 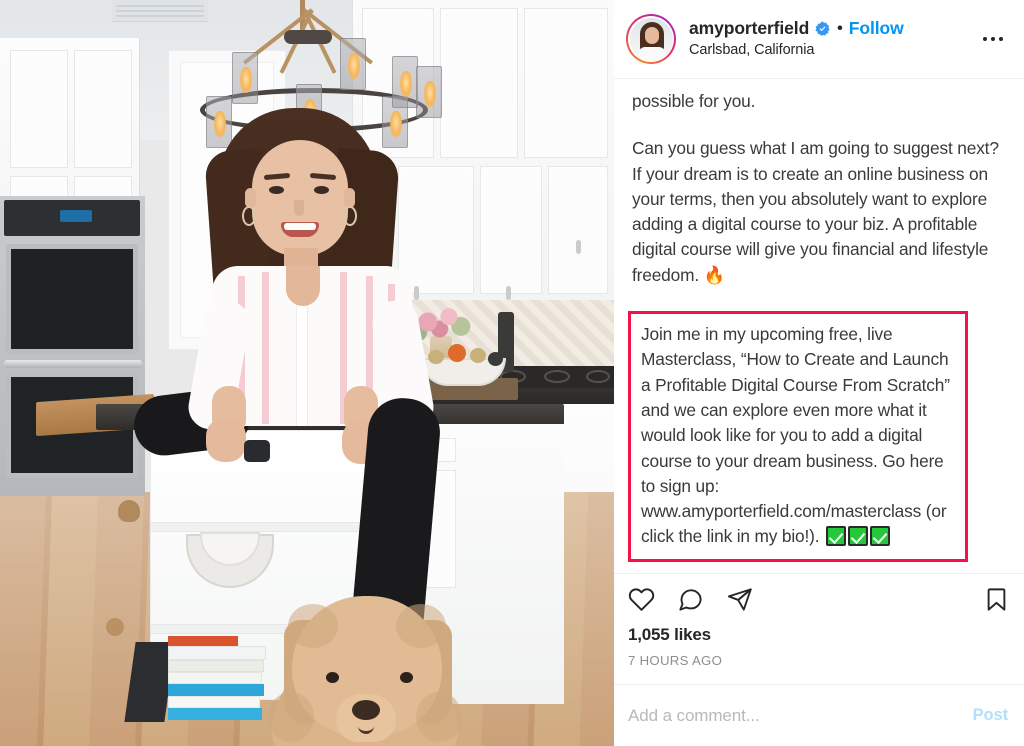 What do you see at coordinates (651, 53) in the screenshot?
I see `avatar-shirt` at bounding box center [651, 53].